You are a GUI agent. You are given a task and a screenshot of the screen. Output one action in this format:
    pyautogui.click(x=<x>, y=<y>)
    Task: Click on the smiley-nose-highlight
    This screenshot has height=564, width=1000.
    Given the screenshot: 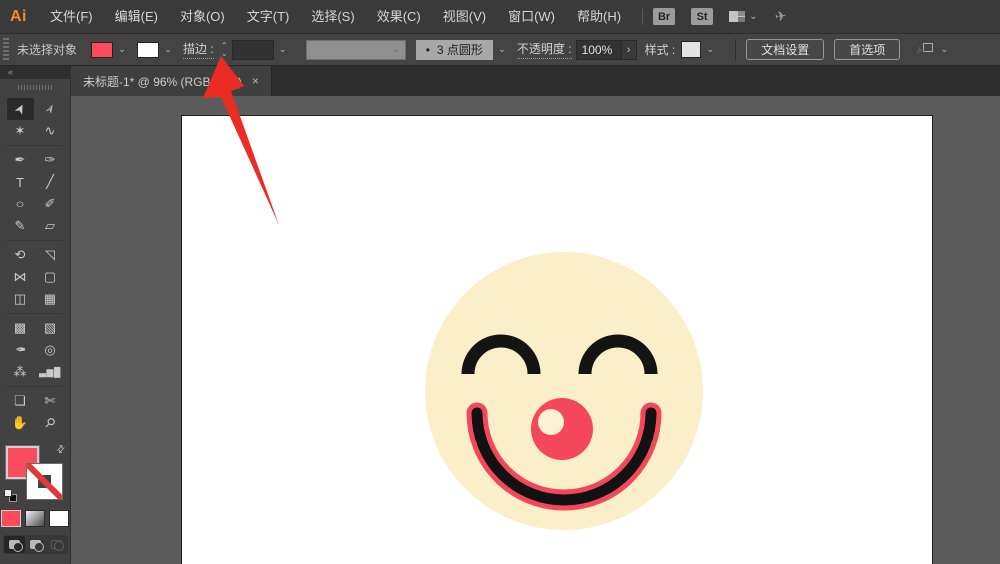 What is the action you would take?
    pyautogui.click(x=551, y=422)
    